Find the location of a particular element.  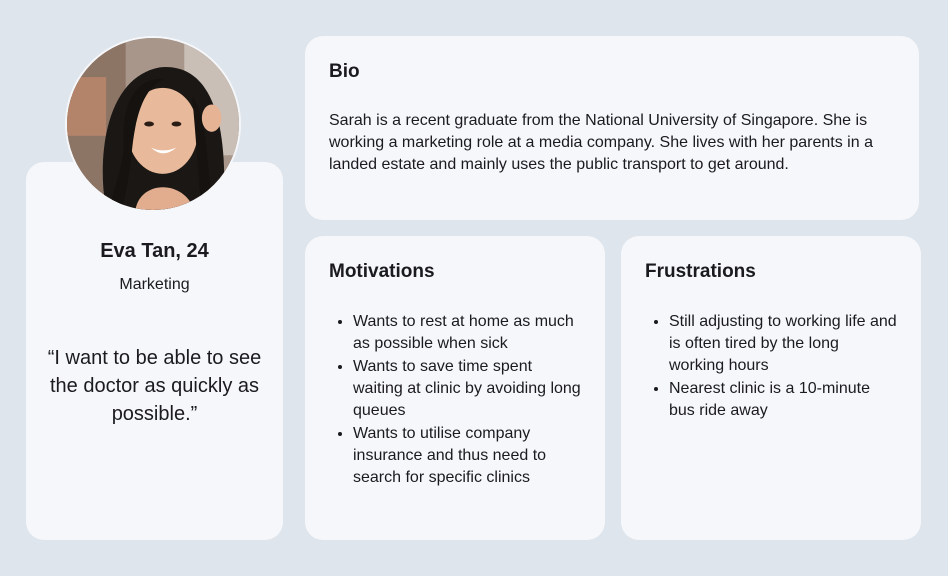

avatar is located at coordinates (153, 124).